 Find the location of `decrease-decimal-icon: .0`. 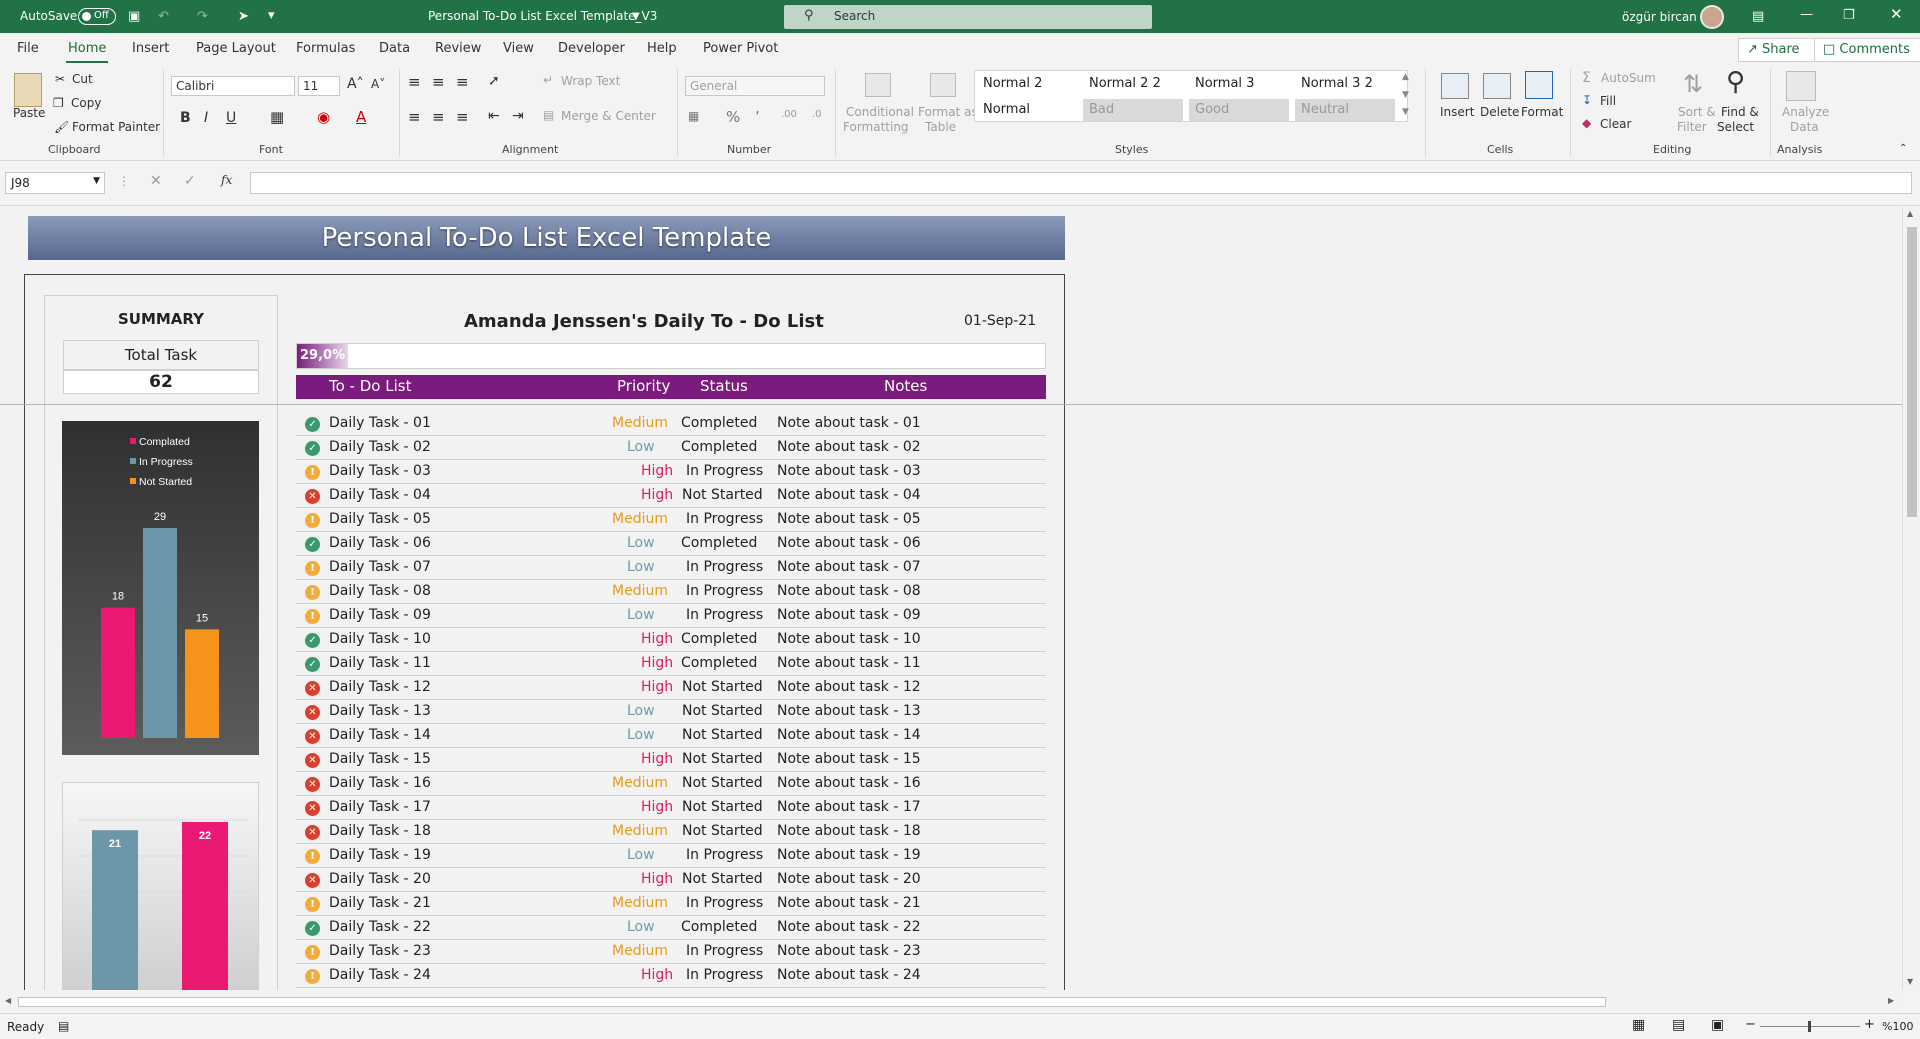

decrease-decimal-icon: .0 is located at coordinates (817, 114).